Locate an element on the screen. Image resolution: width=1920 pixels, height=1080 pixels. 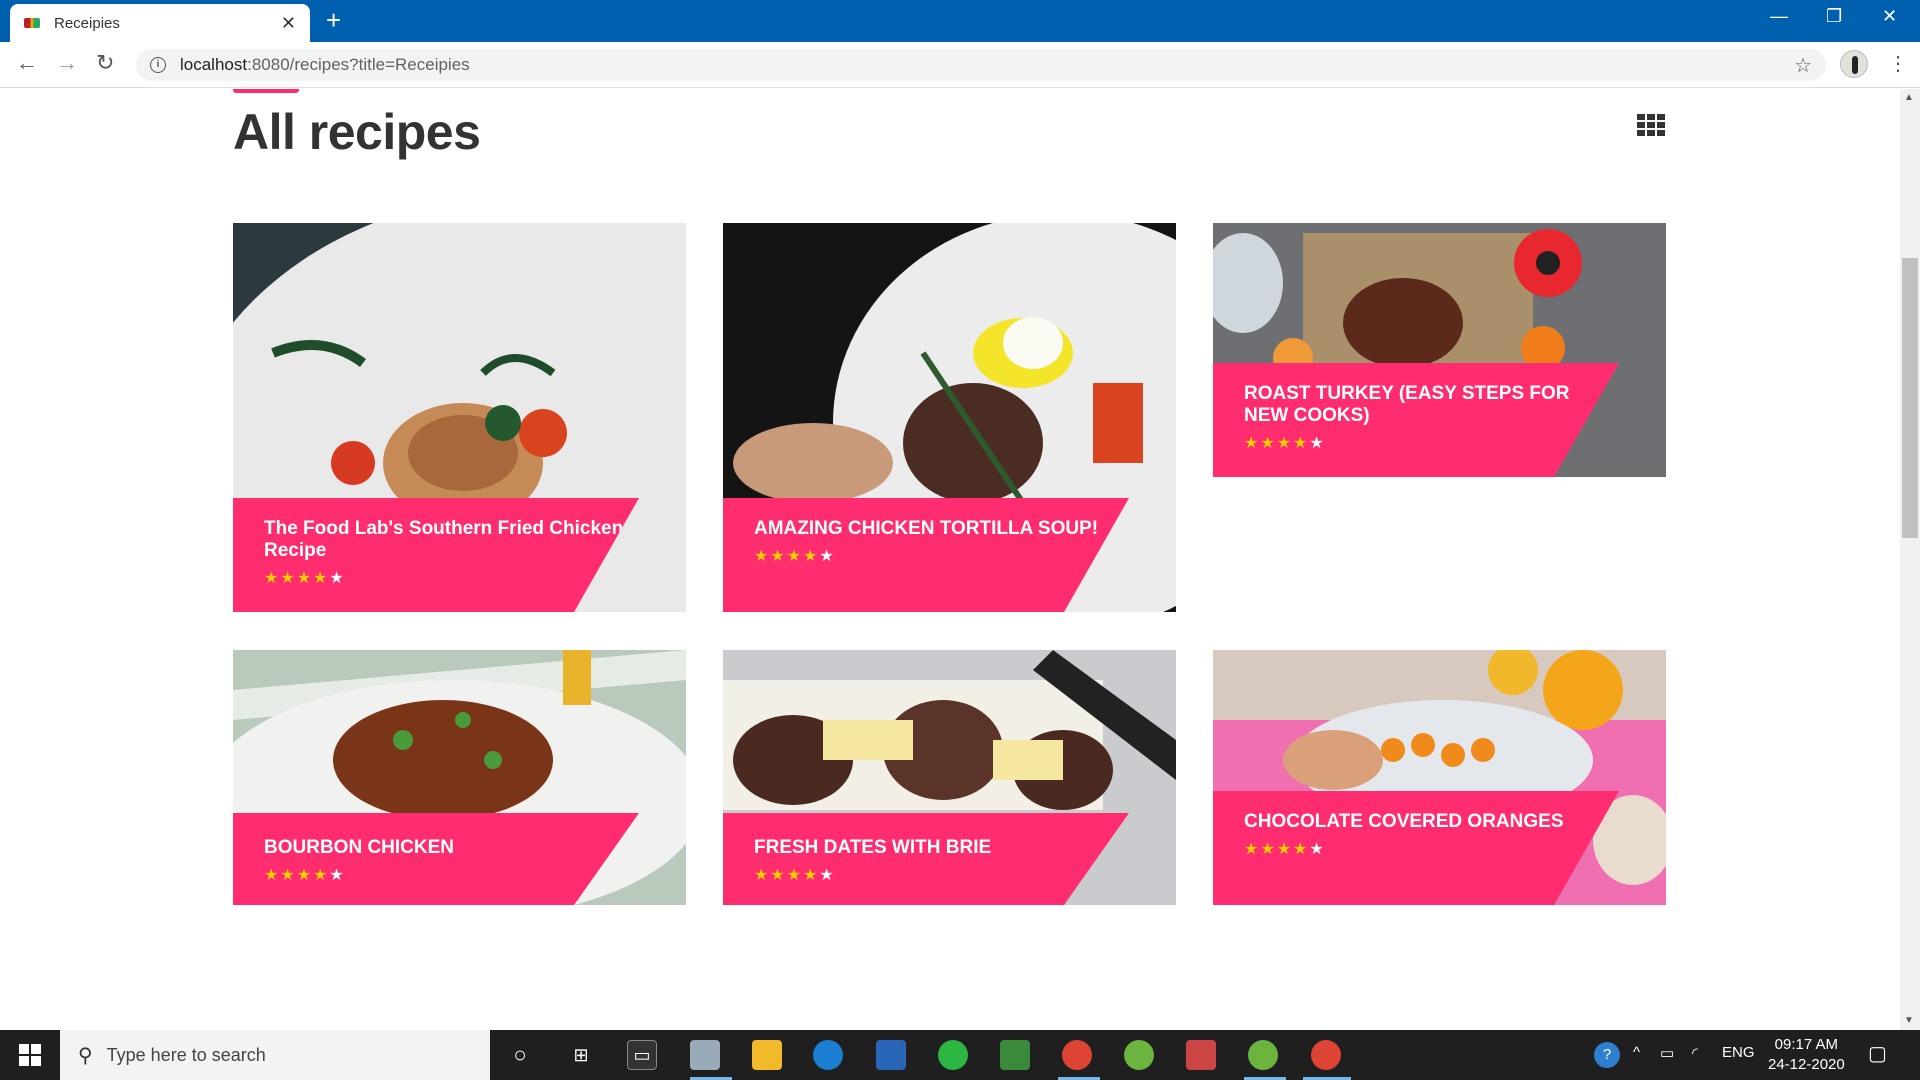
whatsapp-icon is located at coordinates (953, 1055).